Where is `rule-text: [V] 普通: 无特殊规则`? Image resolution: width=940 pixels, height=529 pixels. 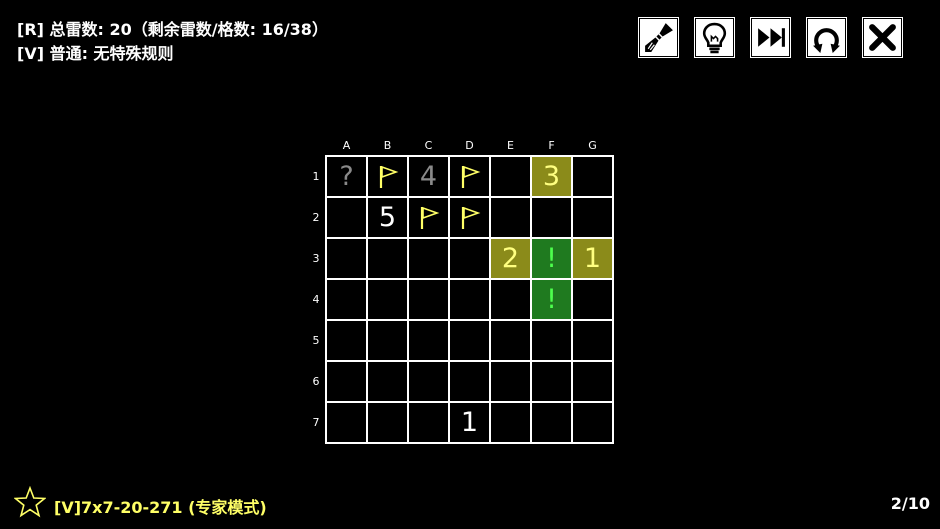
rule-text: [V] 普通: 无特殊规则 is located at coordinates (95, 53).